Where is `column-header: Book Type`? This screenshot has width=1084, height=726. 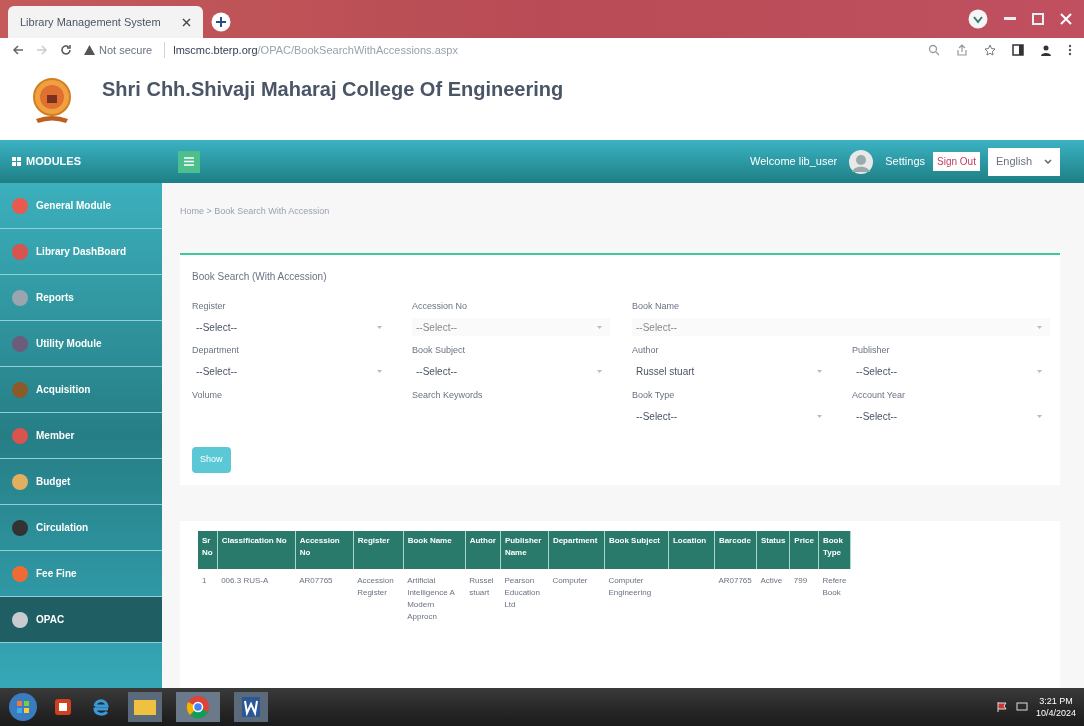
column-header: Book Type is located at coordinates (834, 549).